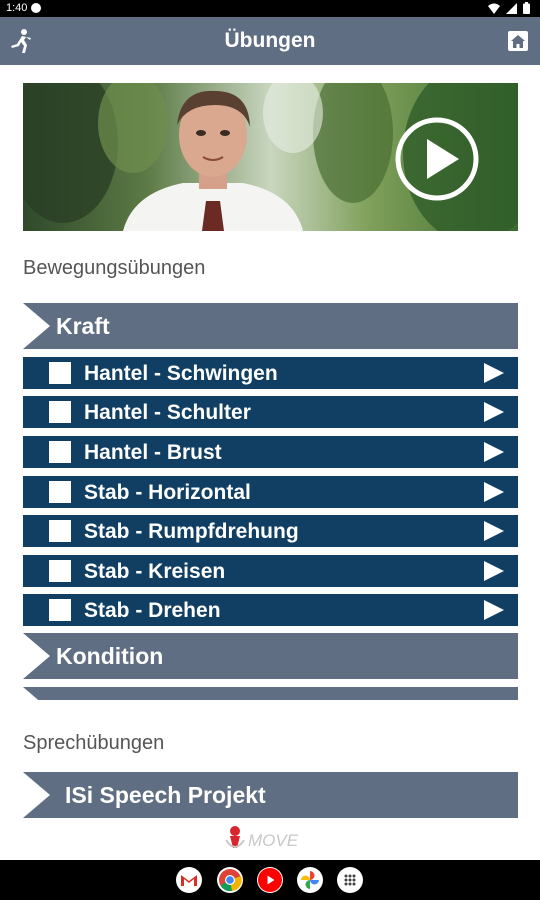  I want to click on page-title: Übungen, so click(270, 40).